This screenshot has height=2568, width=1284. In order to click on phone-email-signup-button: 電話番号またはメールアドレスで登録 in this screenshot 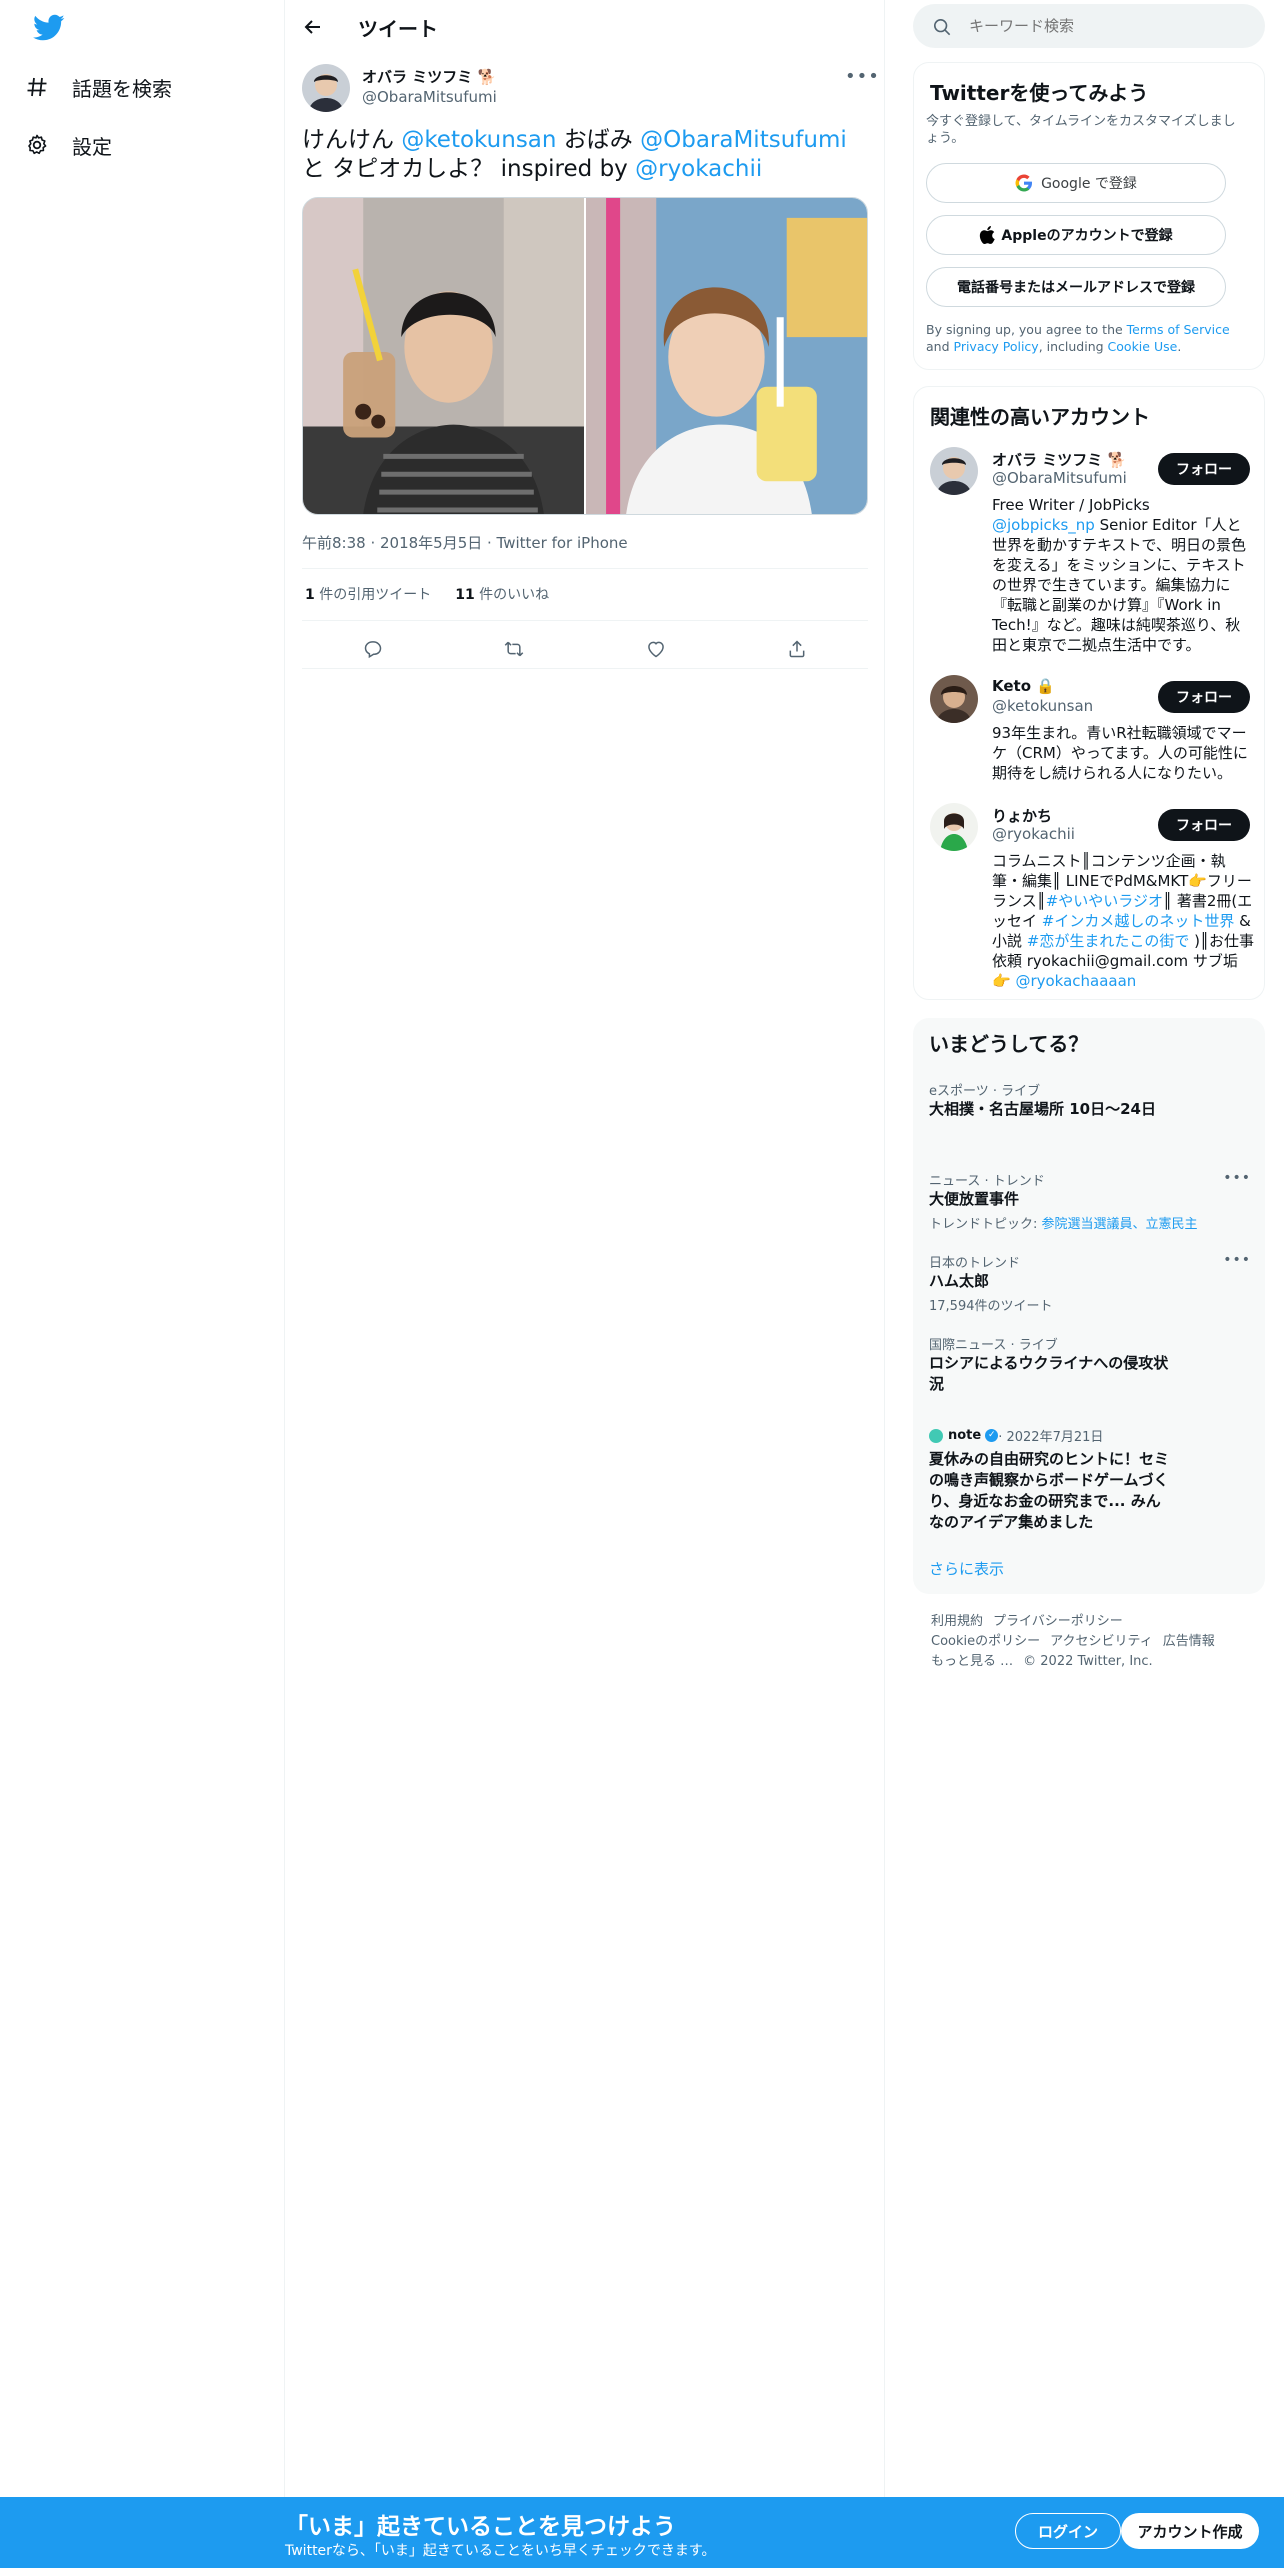, I will do `click(1076, 287)`.